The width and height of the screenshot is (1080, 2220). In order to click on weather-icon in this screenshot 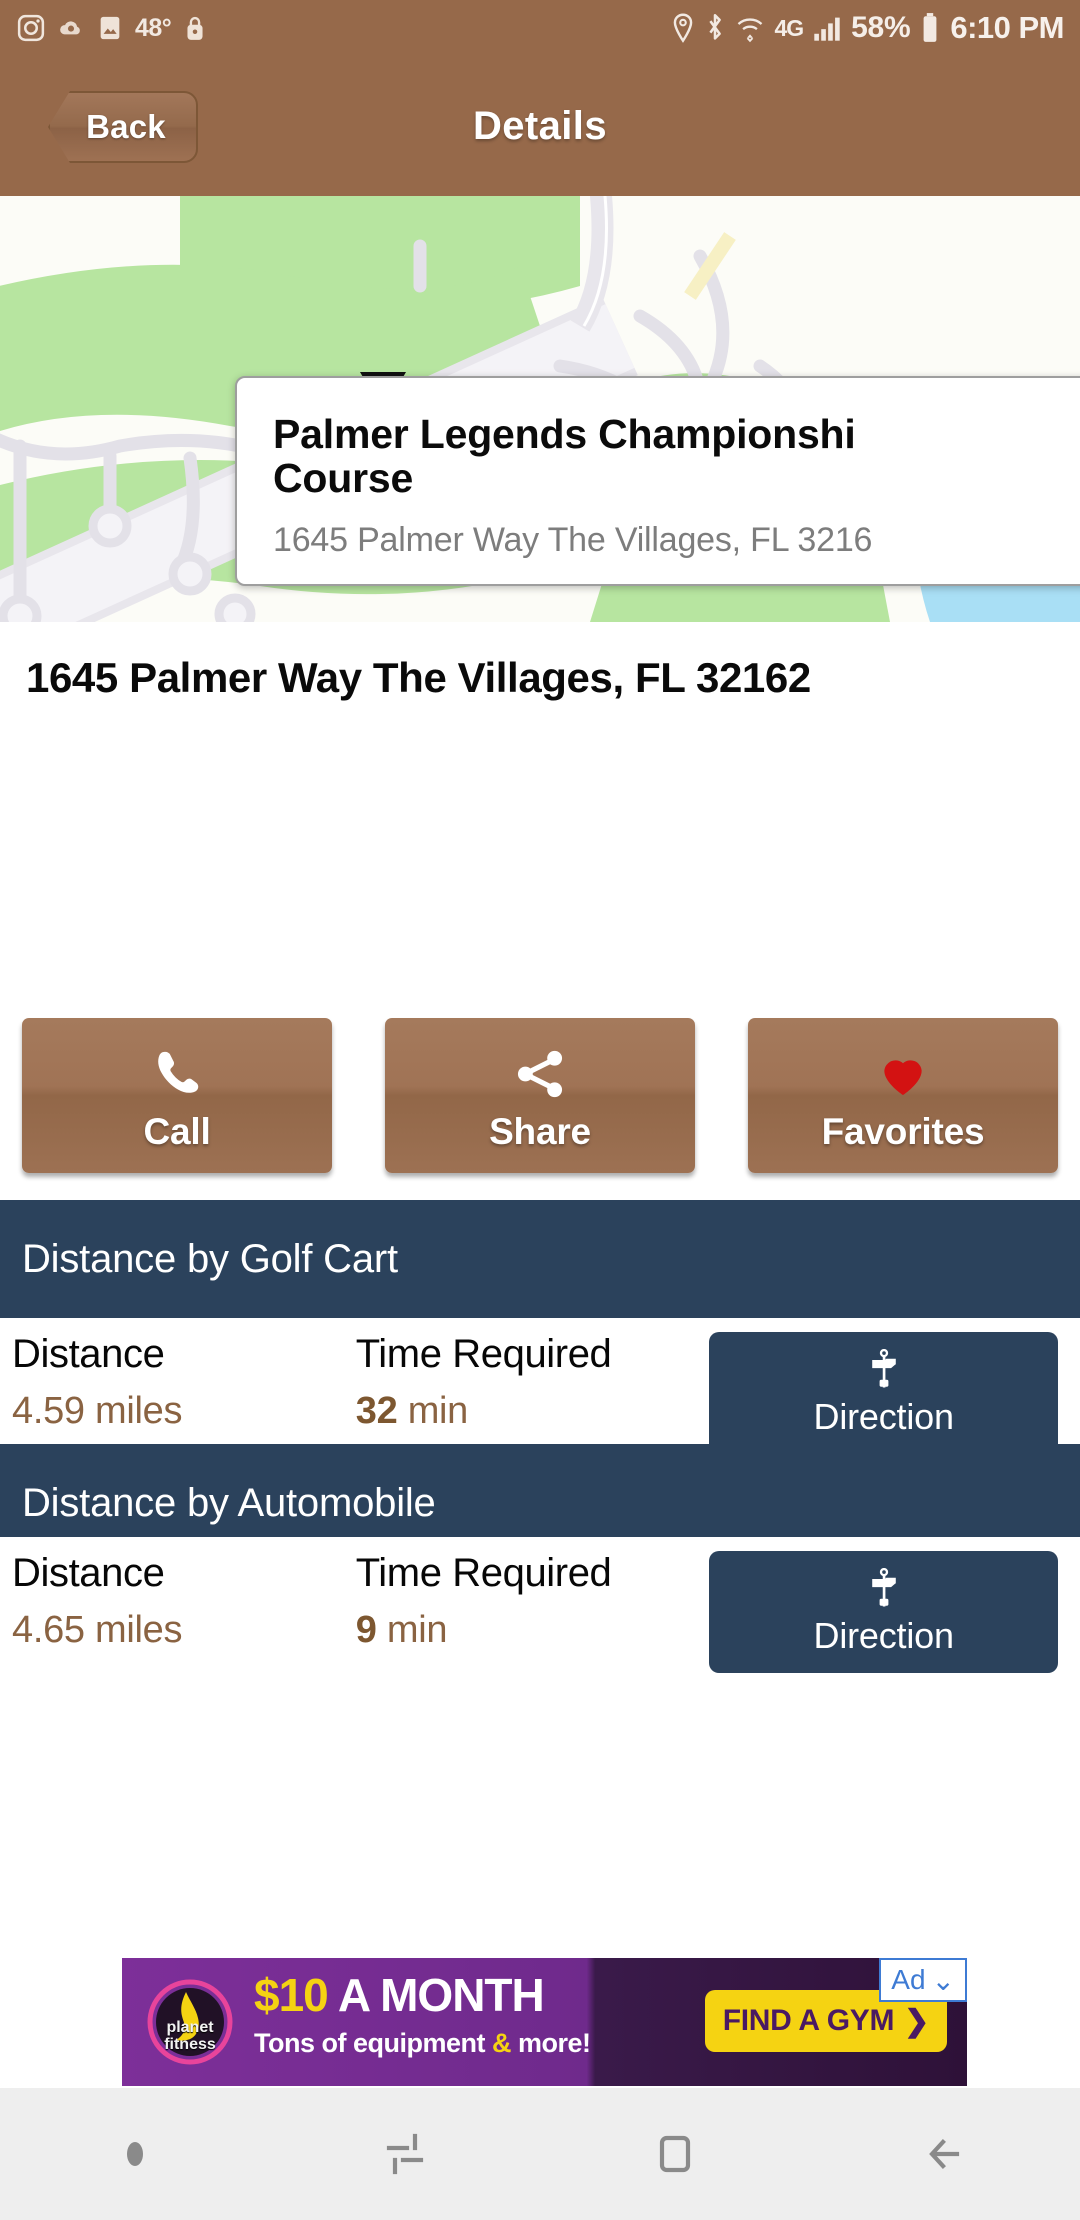, I will do `click(71, 28)`.